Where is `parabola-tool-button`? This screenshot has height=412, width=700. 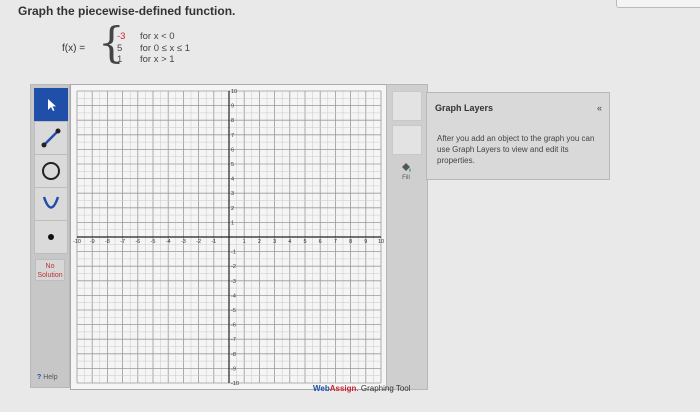
parabola-tool-button is located at coordinates (51, 204).